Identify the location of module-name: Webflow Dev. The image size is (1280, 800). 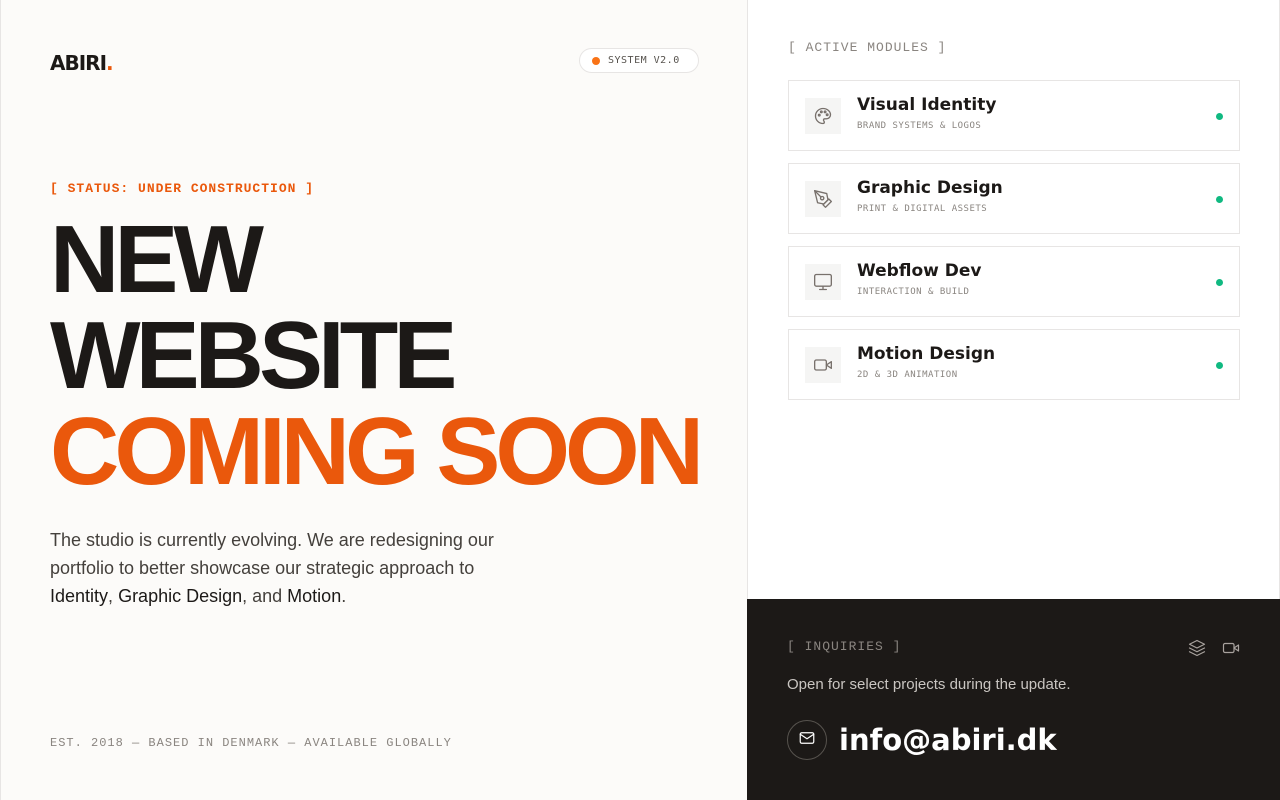
(919, 271).